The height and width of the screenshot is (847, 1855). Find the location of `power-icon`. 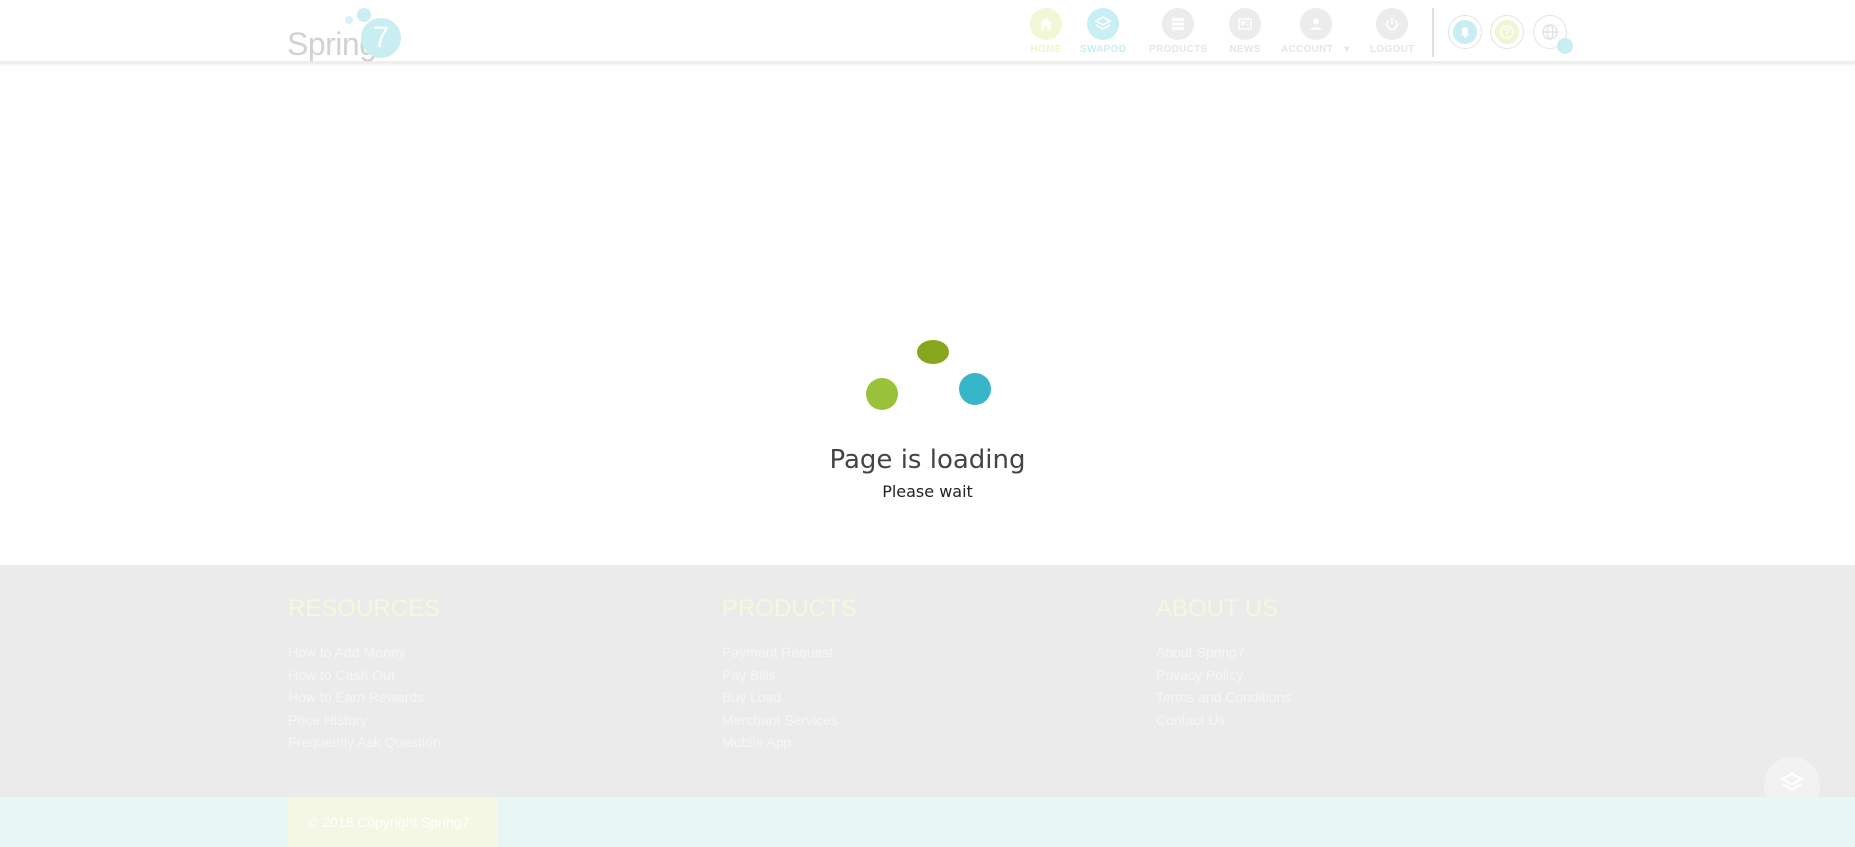

power-icon is located at coordinates (1392, 24).